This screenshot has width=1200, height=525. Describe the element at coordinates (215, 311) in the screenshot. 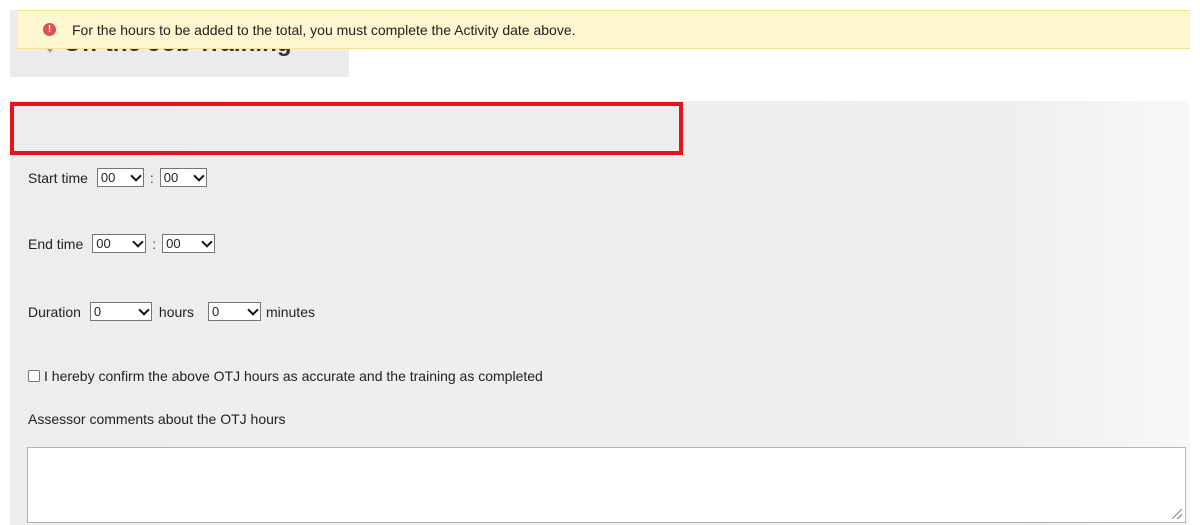

I see `duration-minutes-value: 0` at that location.